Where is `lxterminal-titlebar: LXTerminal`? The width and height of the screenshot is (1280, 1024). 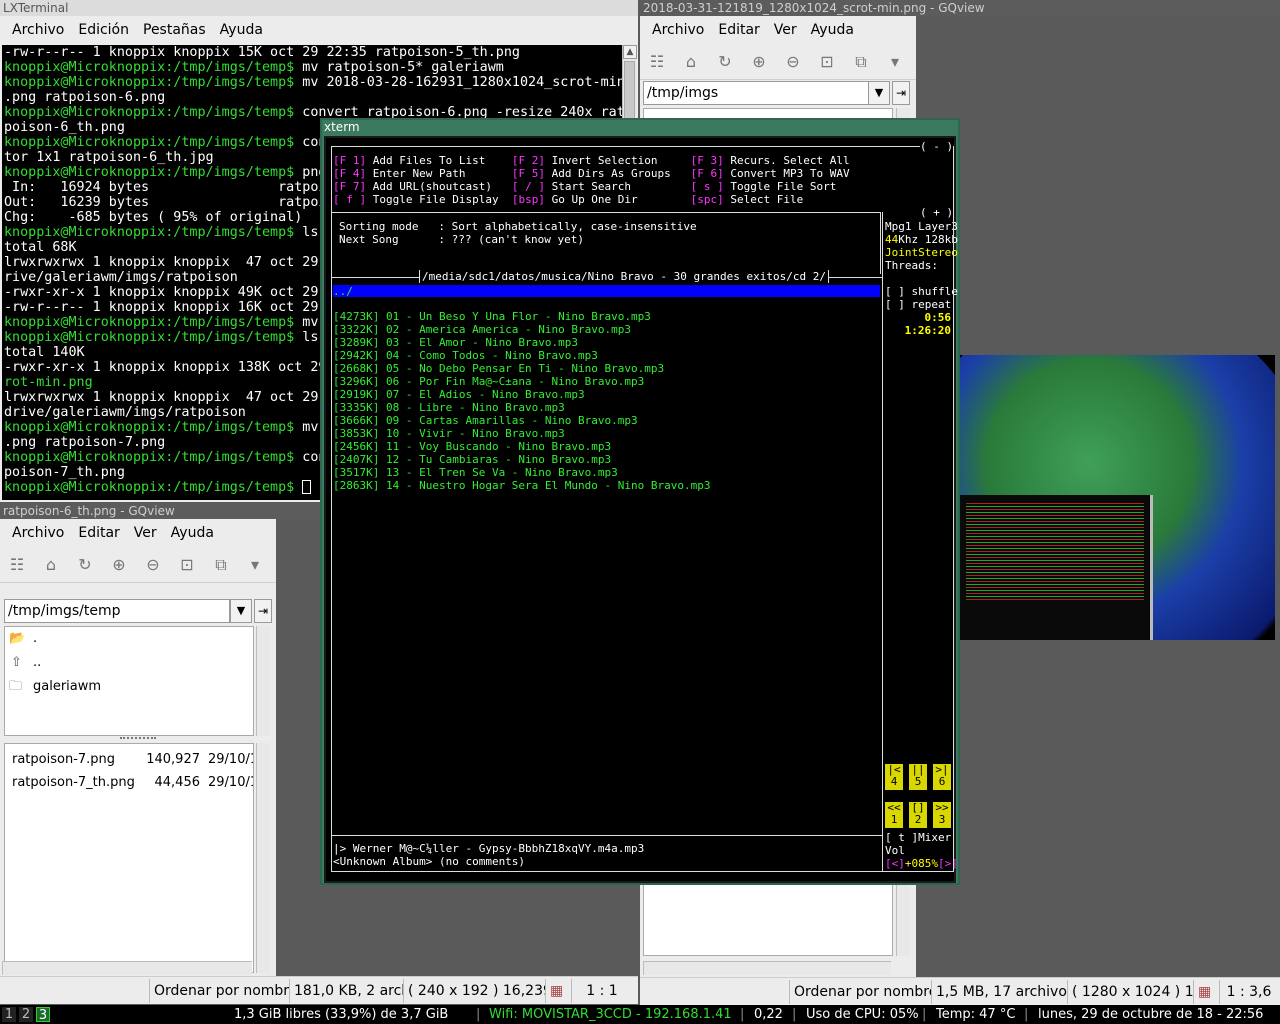 lxterminal-titlebar: LXTerminal is located at coordinates (319, 8).